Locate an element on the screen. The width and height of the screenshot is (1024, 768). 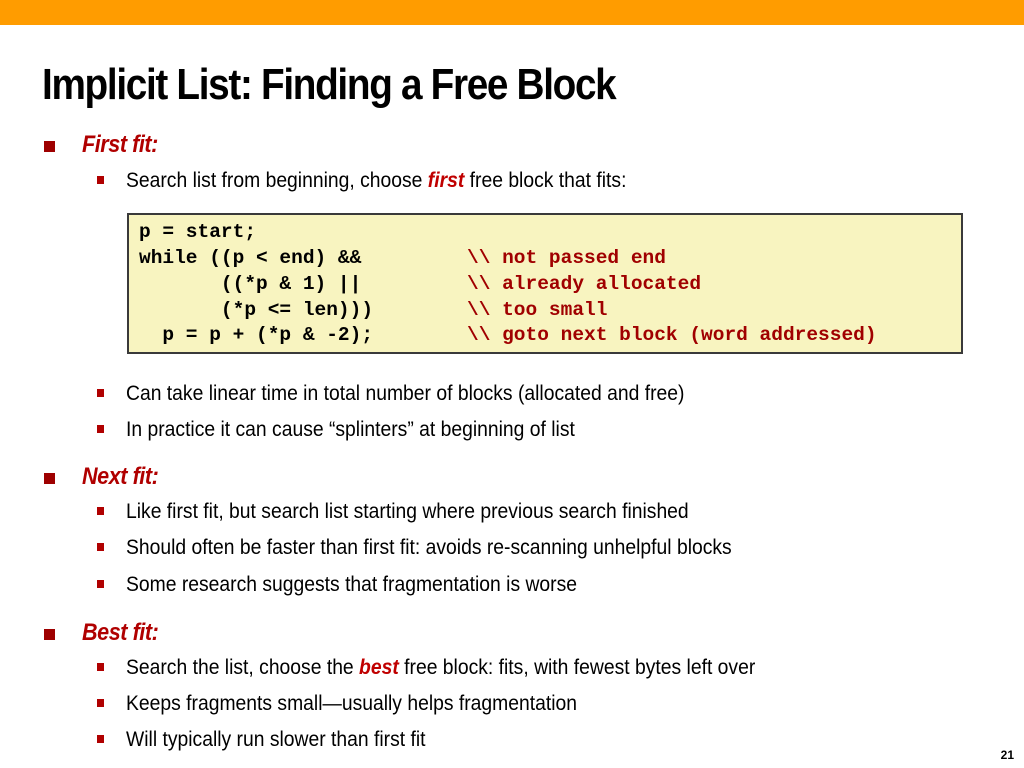
slide-title: Implicit List: Finding a Free Block is located at coordinates (329, 84).